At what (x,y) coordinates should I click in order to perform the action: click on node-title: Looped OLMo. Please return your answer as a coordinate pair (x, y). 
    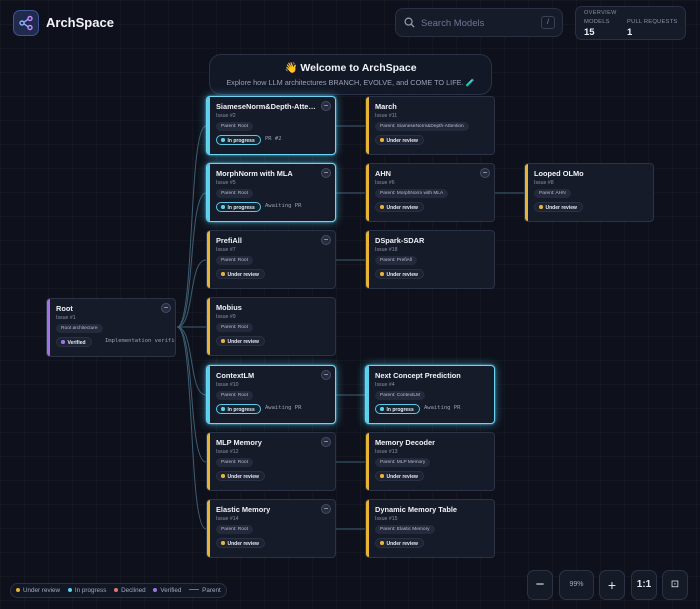
    Looking at the image, I should click on (559, 173).